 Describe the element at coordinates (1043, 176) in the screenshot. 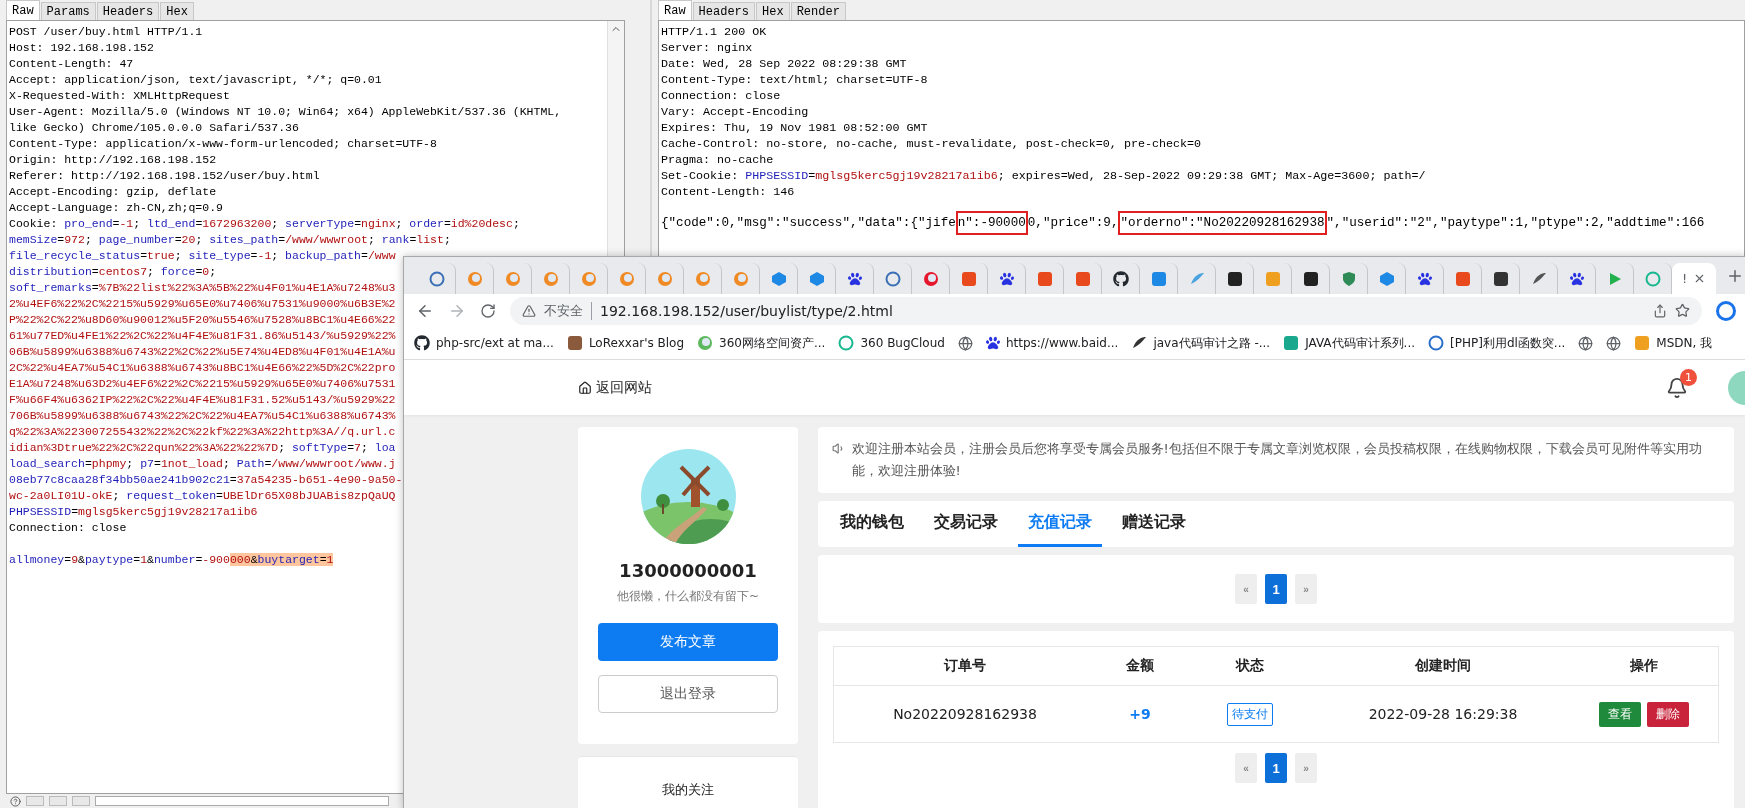

I see `response-line: Set-Cookie: PHPSESSID=mglsg5kerc5gj19v28217a1ib6; expires=Wed, 28-Sep-2022 09:29:38 GMT; Max-Age=3600; path=/` at that location.